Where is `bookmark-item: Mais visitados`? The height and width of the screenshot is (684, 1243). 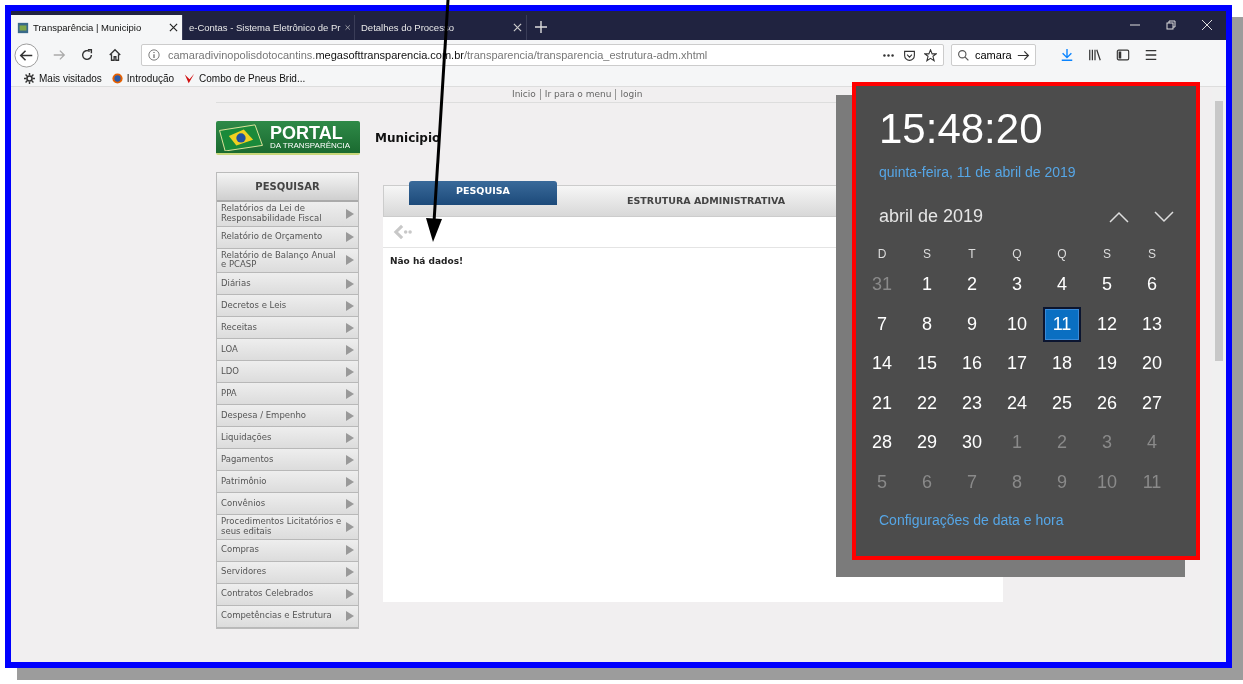
bookmark-item: Mais visitados is located at coordinates (63, 78).